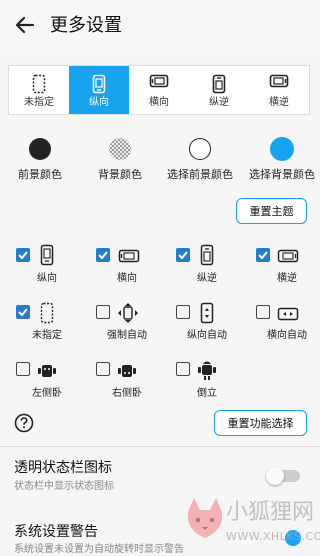 The width and height of the screenshot is (320, 556). What do you see at coordinates (200, 149) in the screenshot?
I see `select-foreground-color-swatch` at bounding box center [200, 149].